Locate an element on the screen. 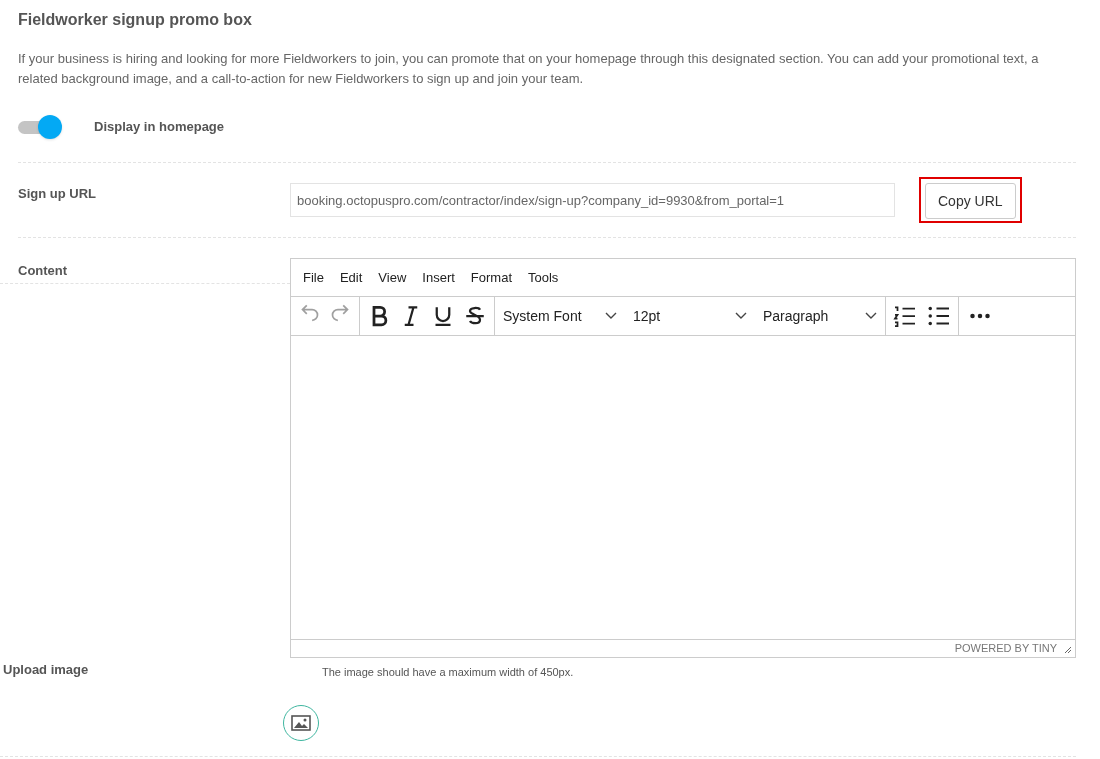 The width and height of the screenshot is (1100, 759). section-title: Fieldworker signup promo box is located at coordinates (135, 20).